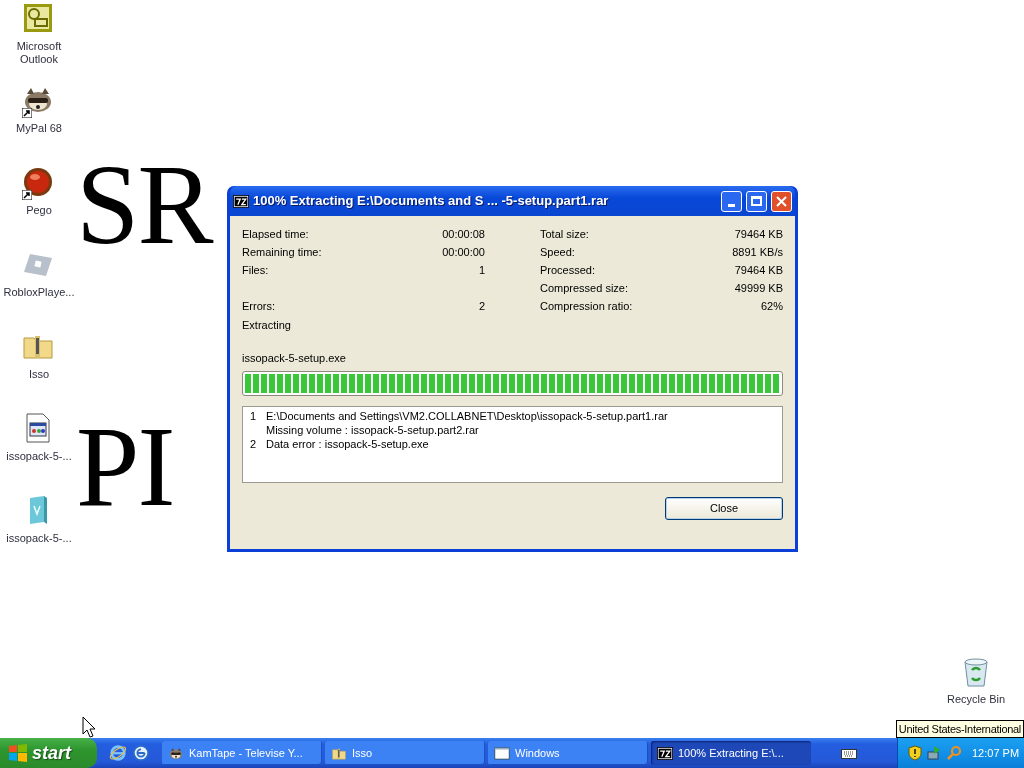 Image resolution: width=1024 pixels, height=768 pixels. What do you see at coordinates (849, 753) in the screenshot?
I see `keyboard-icon` at bounding box center [849, 753].